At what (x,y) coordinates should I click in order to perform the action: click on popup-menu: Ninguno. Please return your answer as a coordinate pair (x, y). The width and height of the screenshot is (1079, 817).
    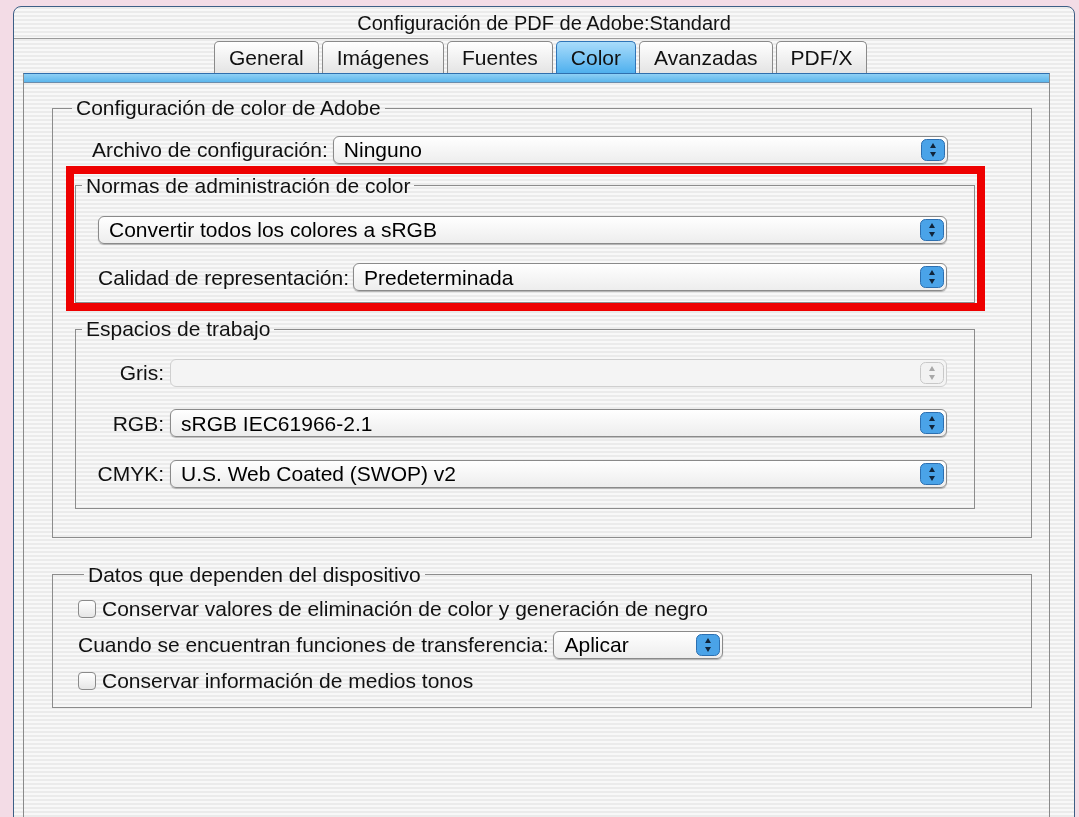
    Looking at the image, I should click on (640, 149).